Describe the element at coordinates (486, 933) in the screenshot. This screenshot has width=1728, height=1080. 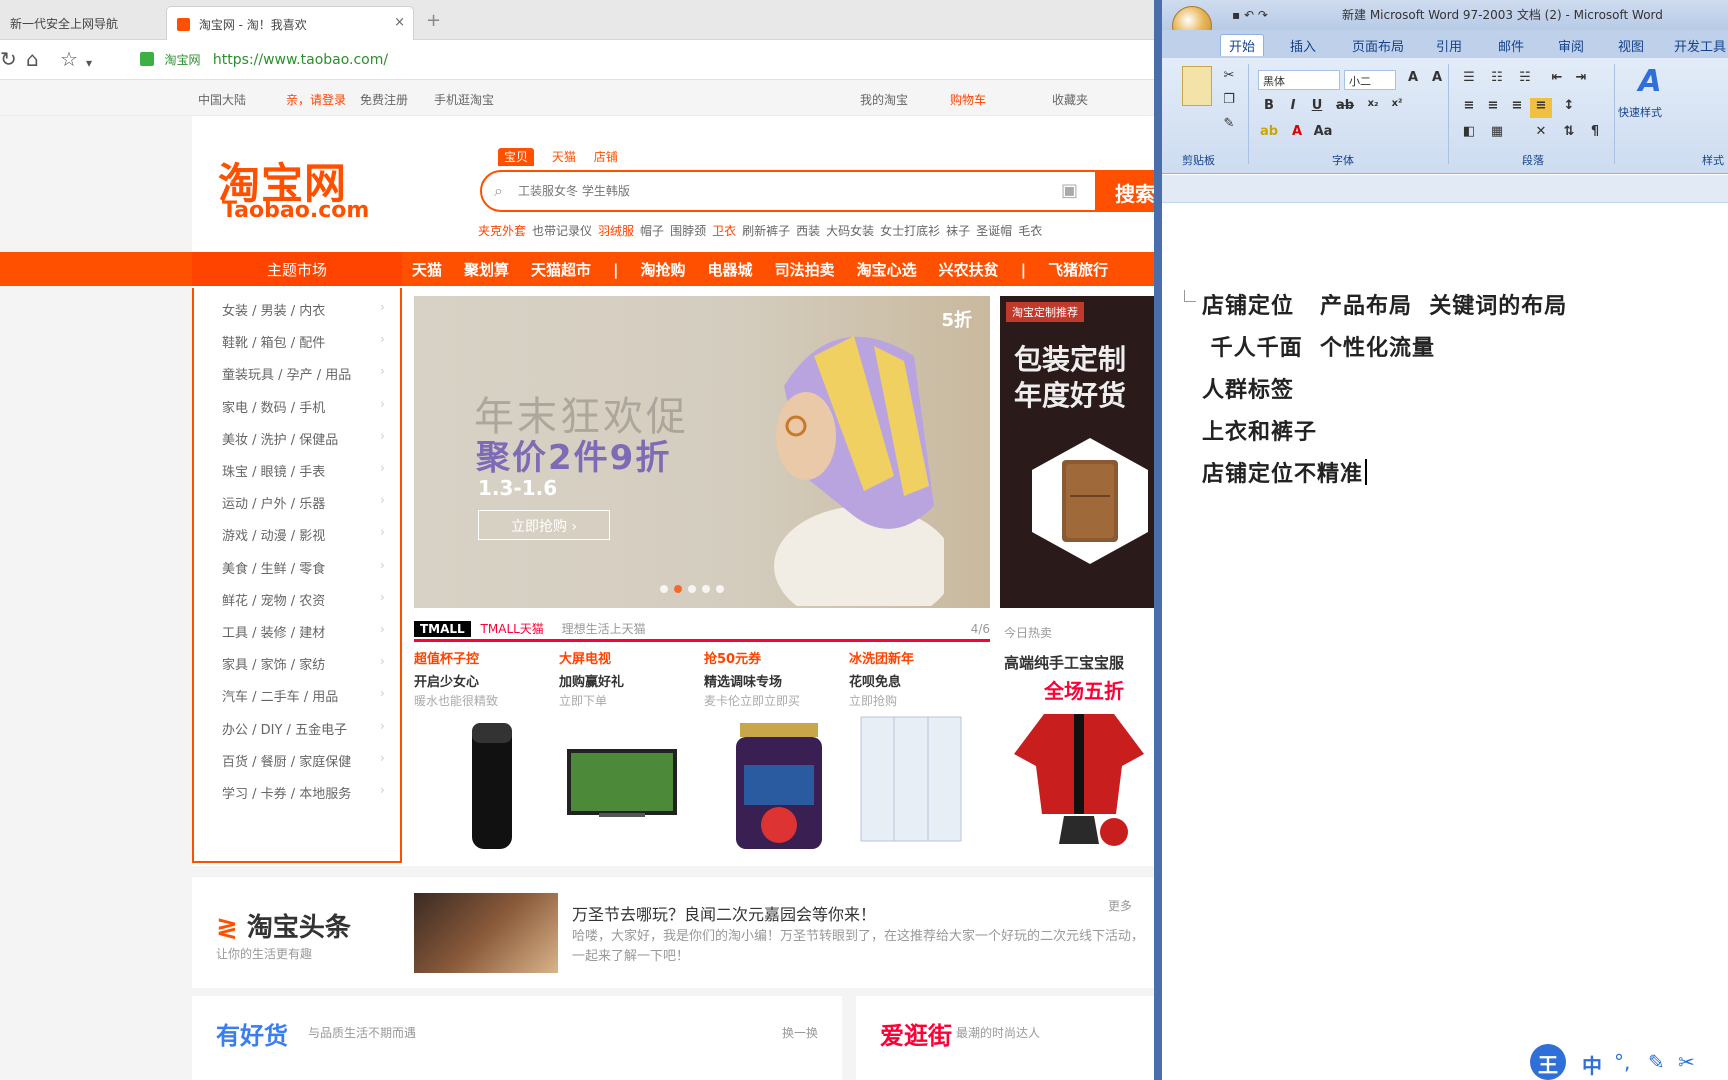
I see `headline-thumbnail` at that location.